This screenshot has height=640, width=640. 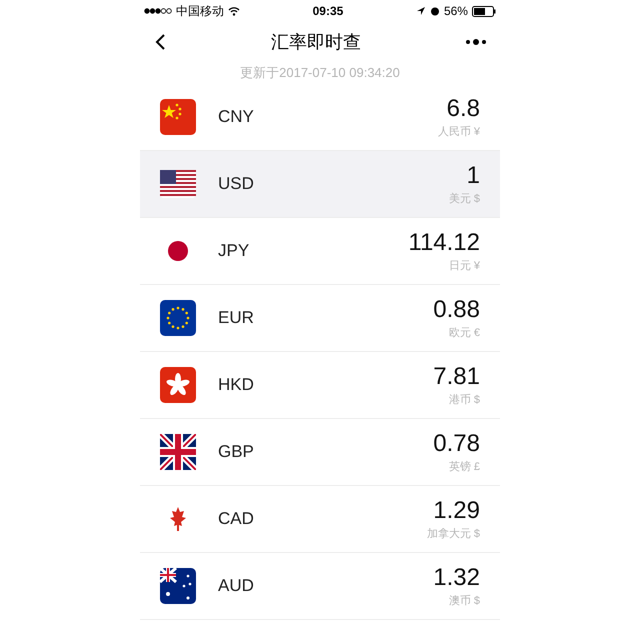 I want to click on more-icon, so click(x=476, y=42).